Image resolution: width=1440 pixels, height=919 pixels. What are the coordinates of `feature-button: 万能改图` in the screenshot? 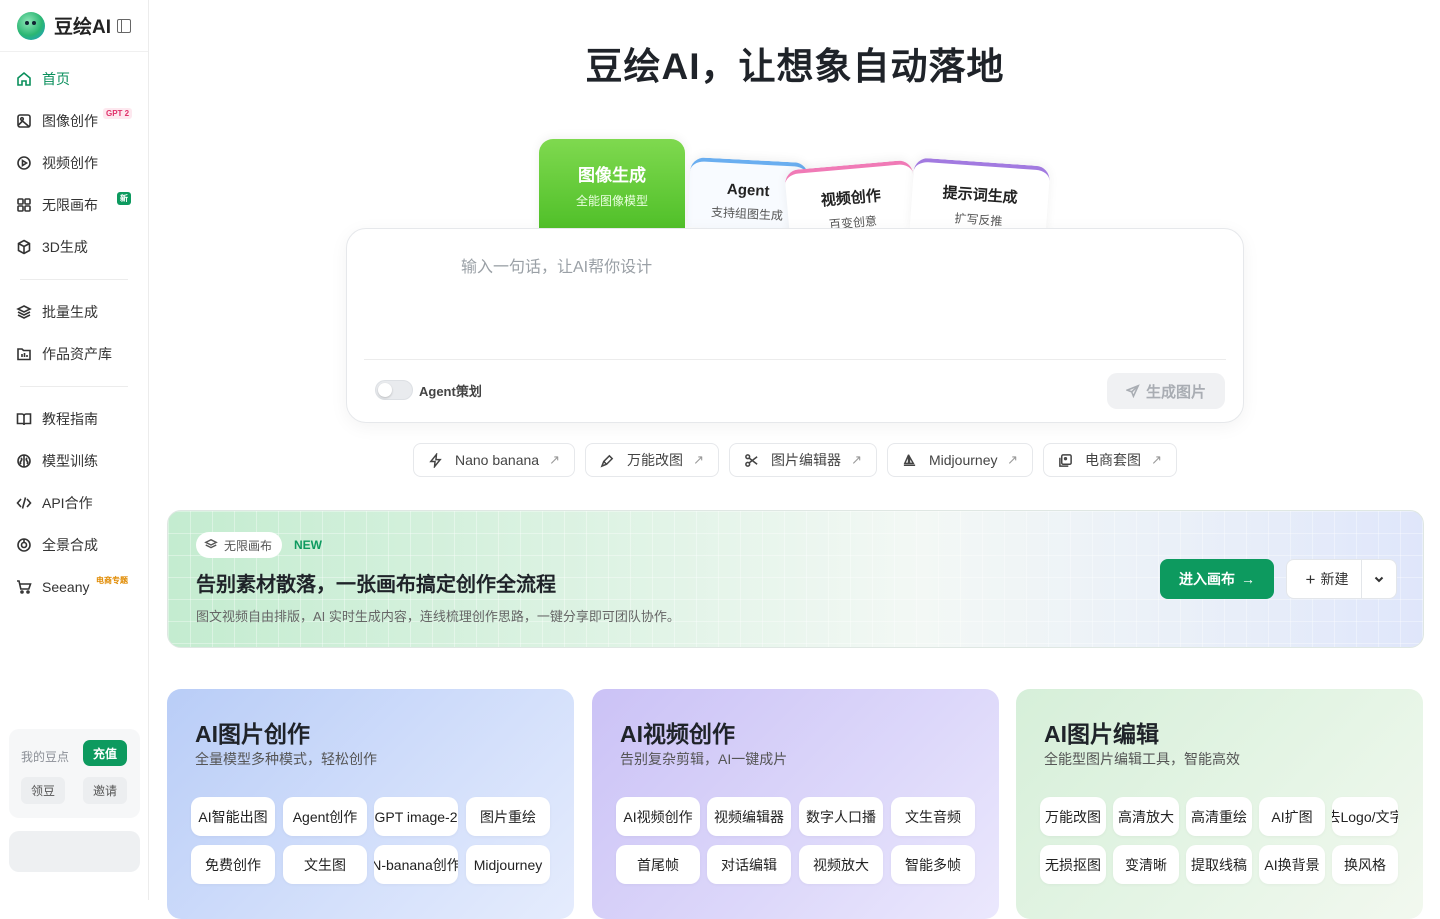 It's located at (1073, 816).